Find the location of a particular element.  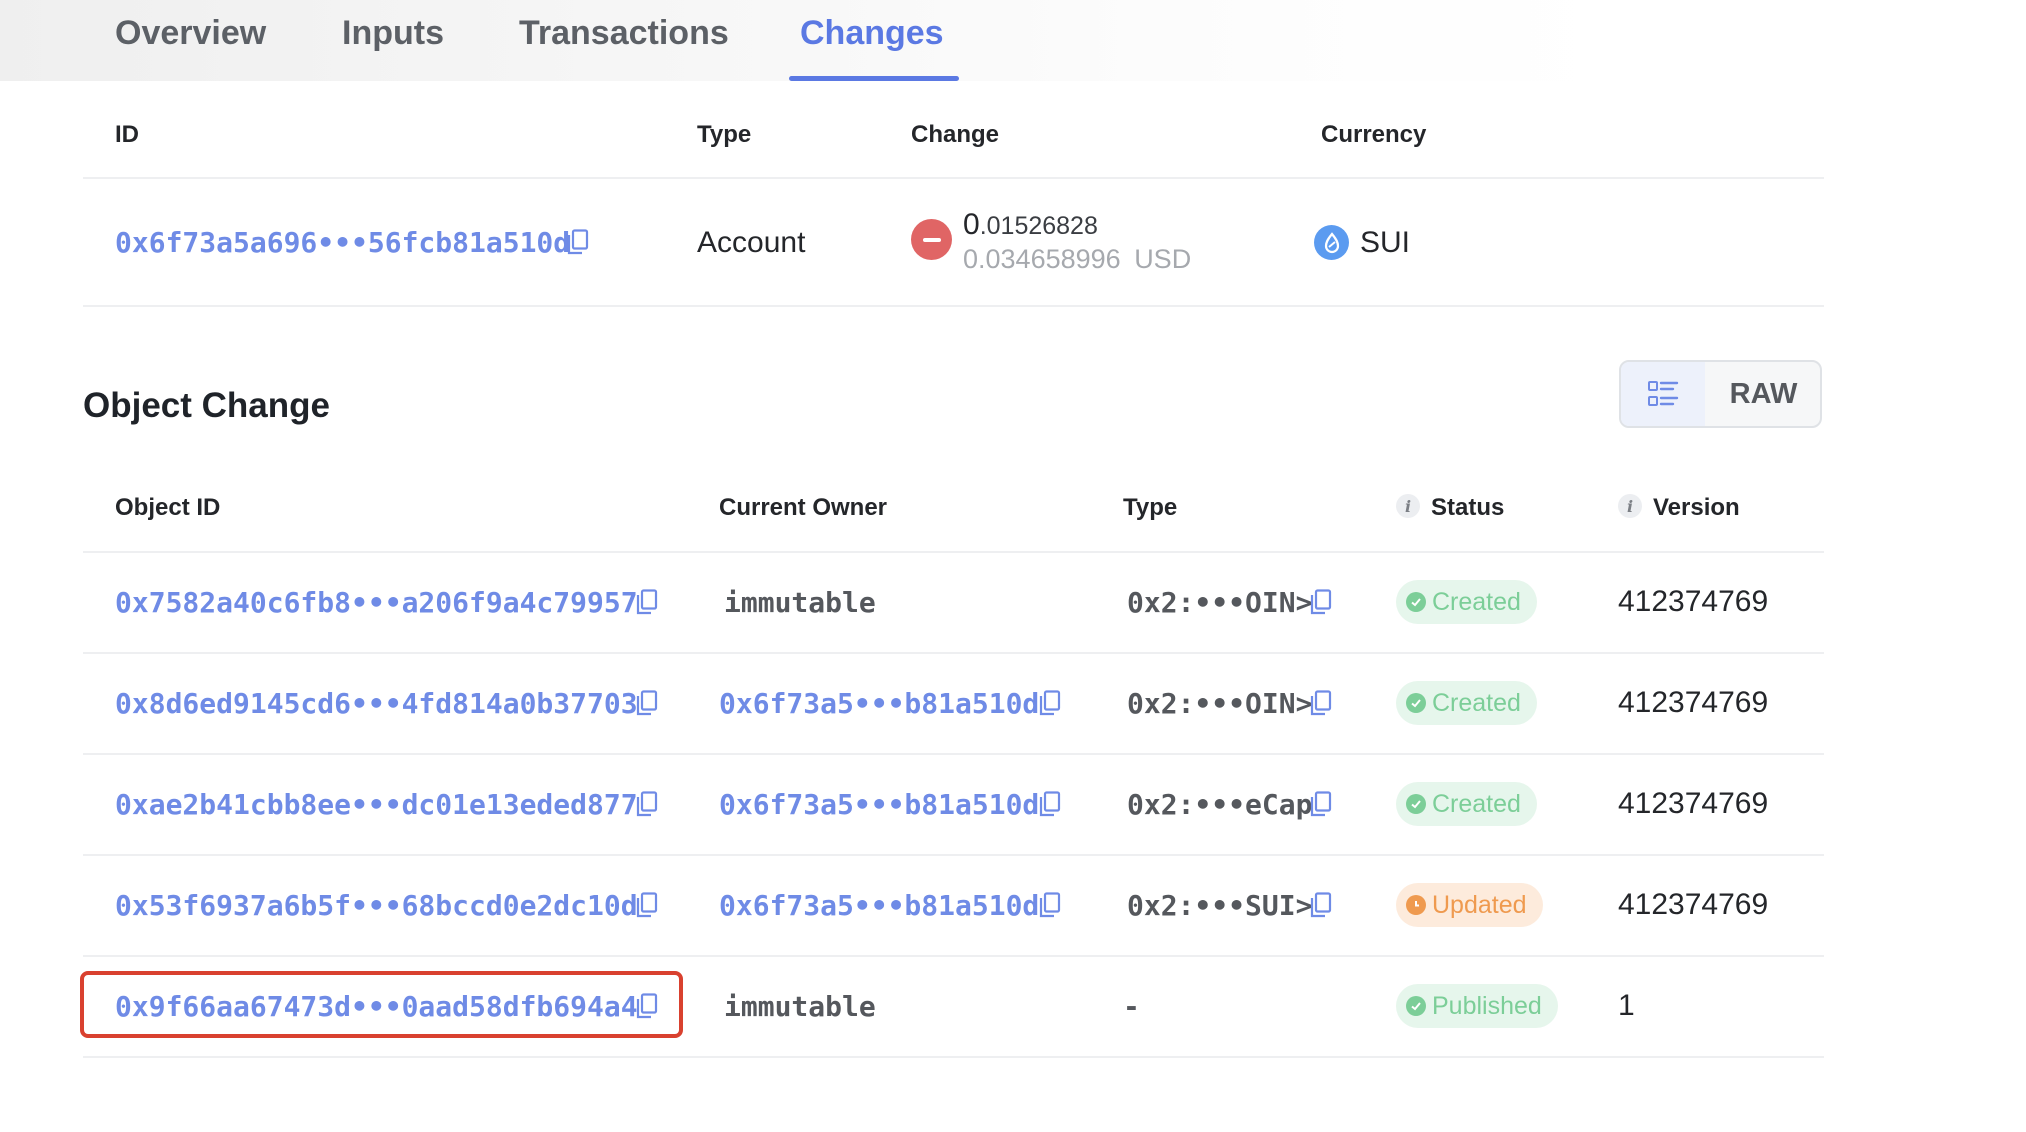

change-amount: 0.01526828 is located at coordinates (1030, 225).